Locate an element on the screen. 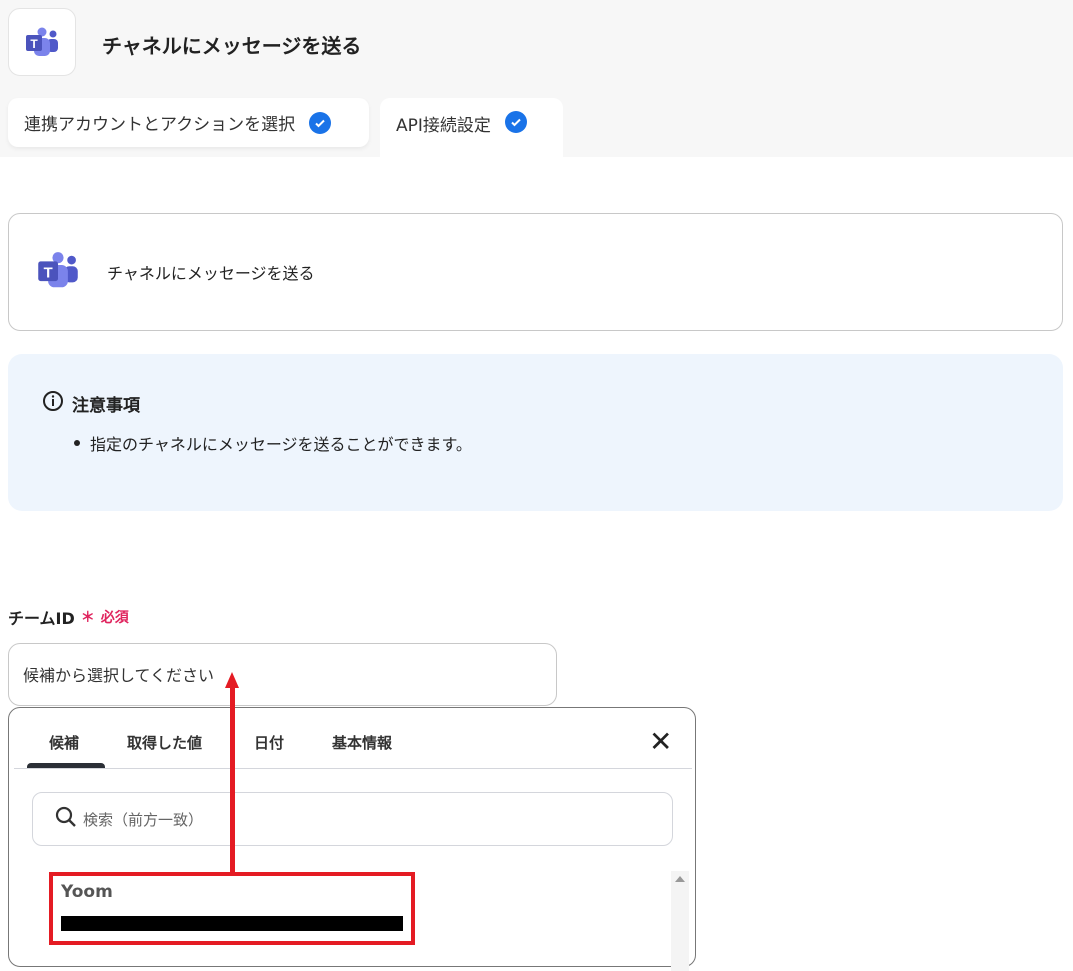  divider is located at coordinates (353, 768).